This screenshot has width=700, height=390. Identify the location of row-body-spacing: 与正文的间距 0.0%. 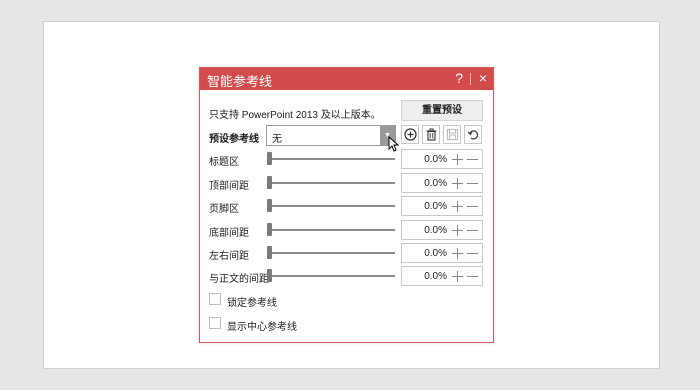
(347, 276).